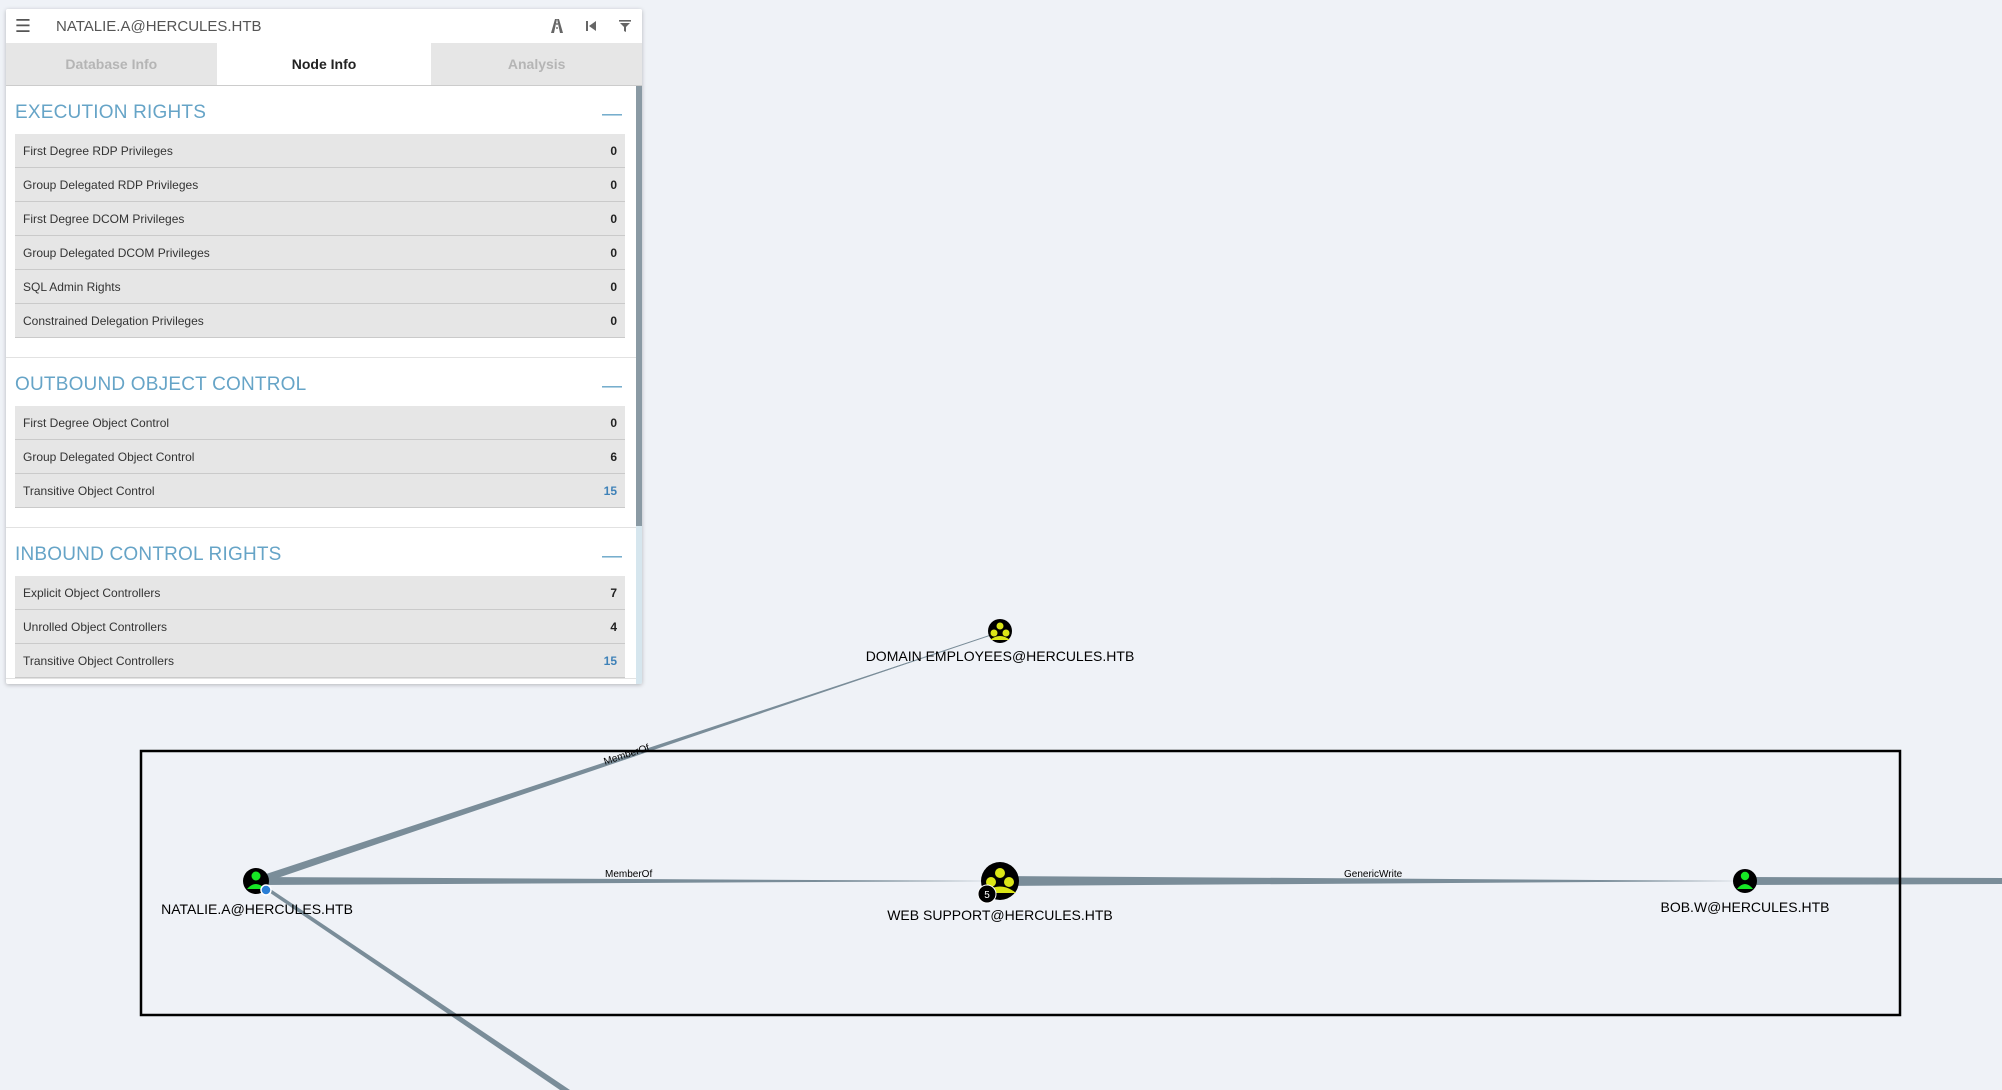 The image size is (2002, 1090). I want to click on row-label: Transitive Object Control, so click(89, 490).